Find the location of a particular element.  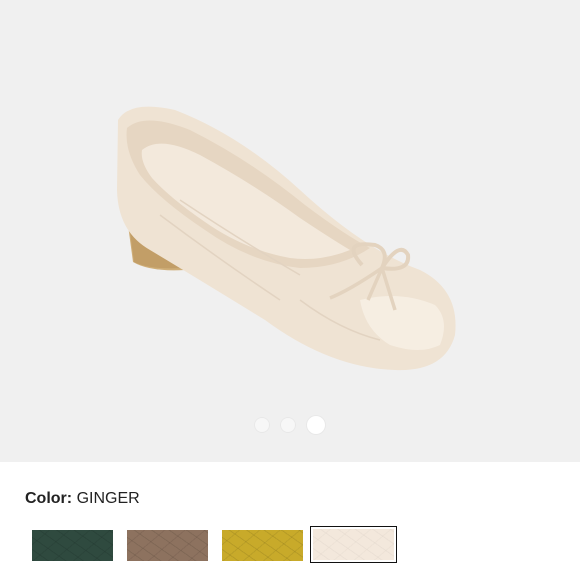

swatch-ginger-fill is located at coordinates (353, 544).